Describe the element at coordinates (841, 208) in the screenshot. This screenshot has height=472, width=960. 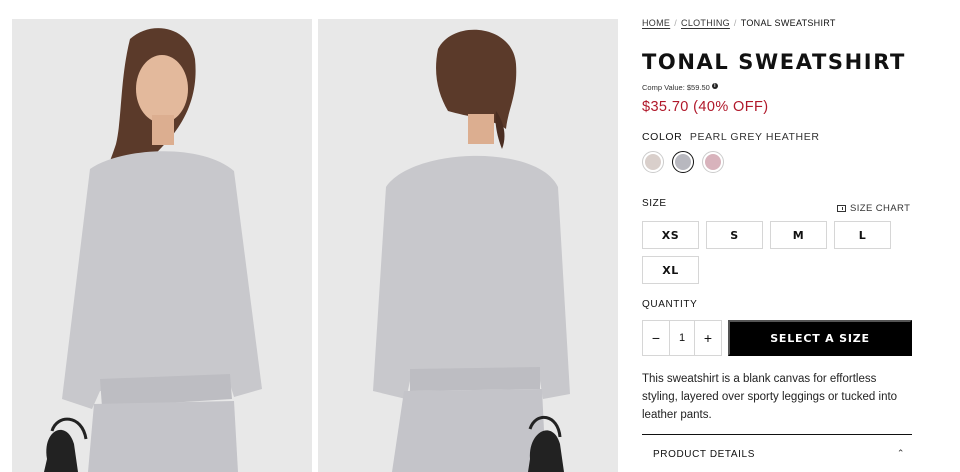
I see `ruler-icon` at that location.